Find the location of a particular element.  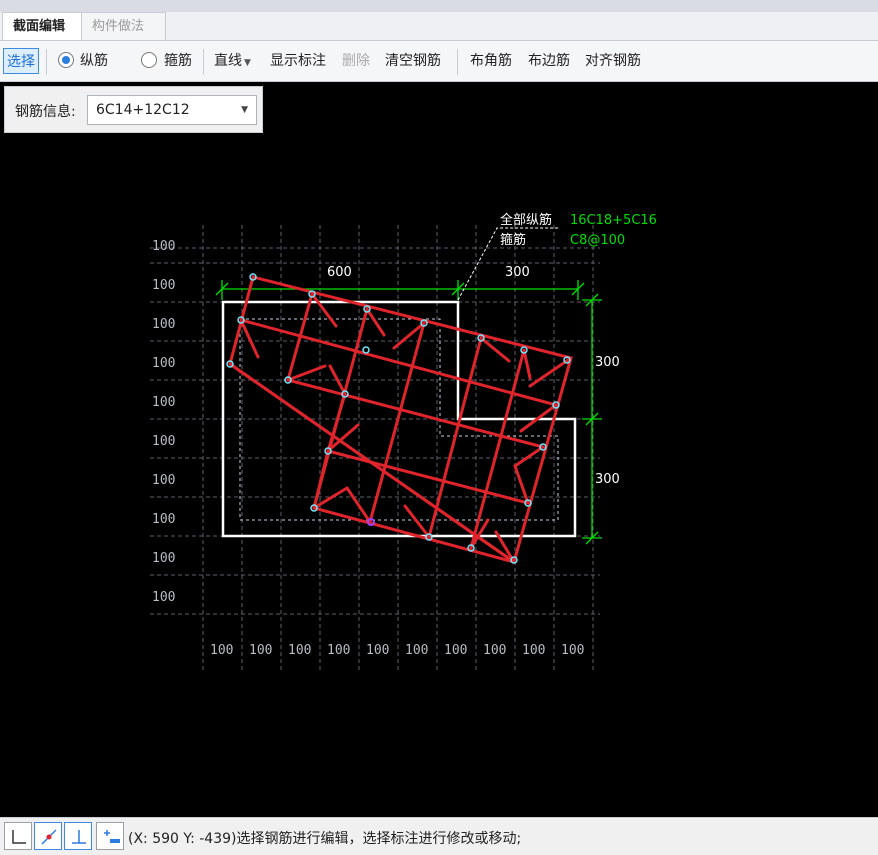

insert-button is located at coordinates (110, 836).